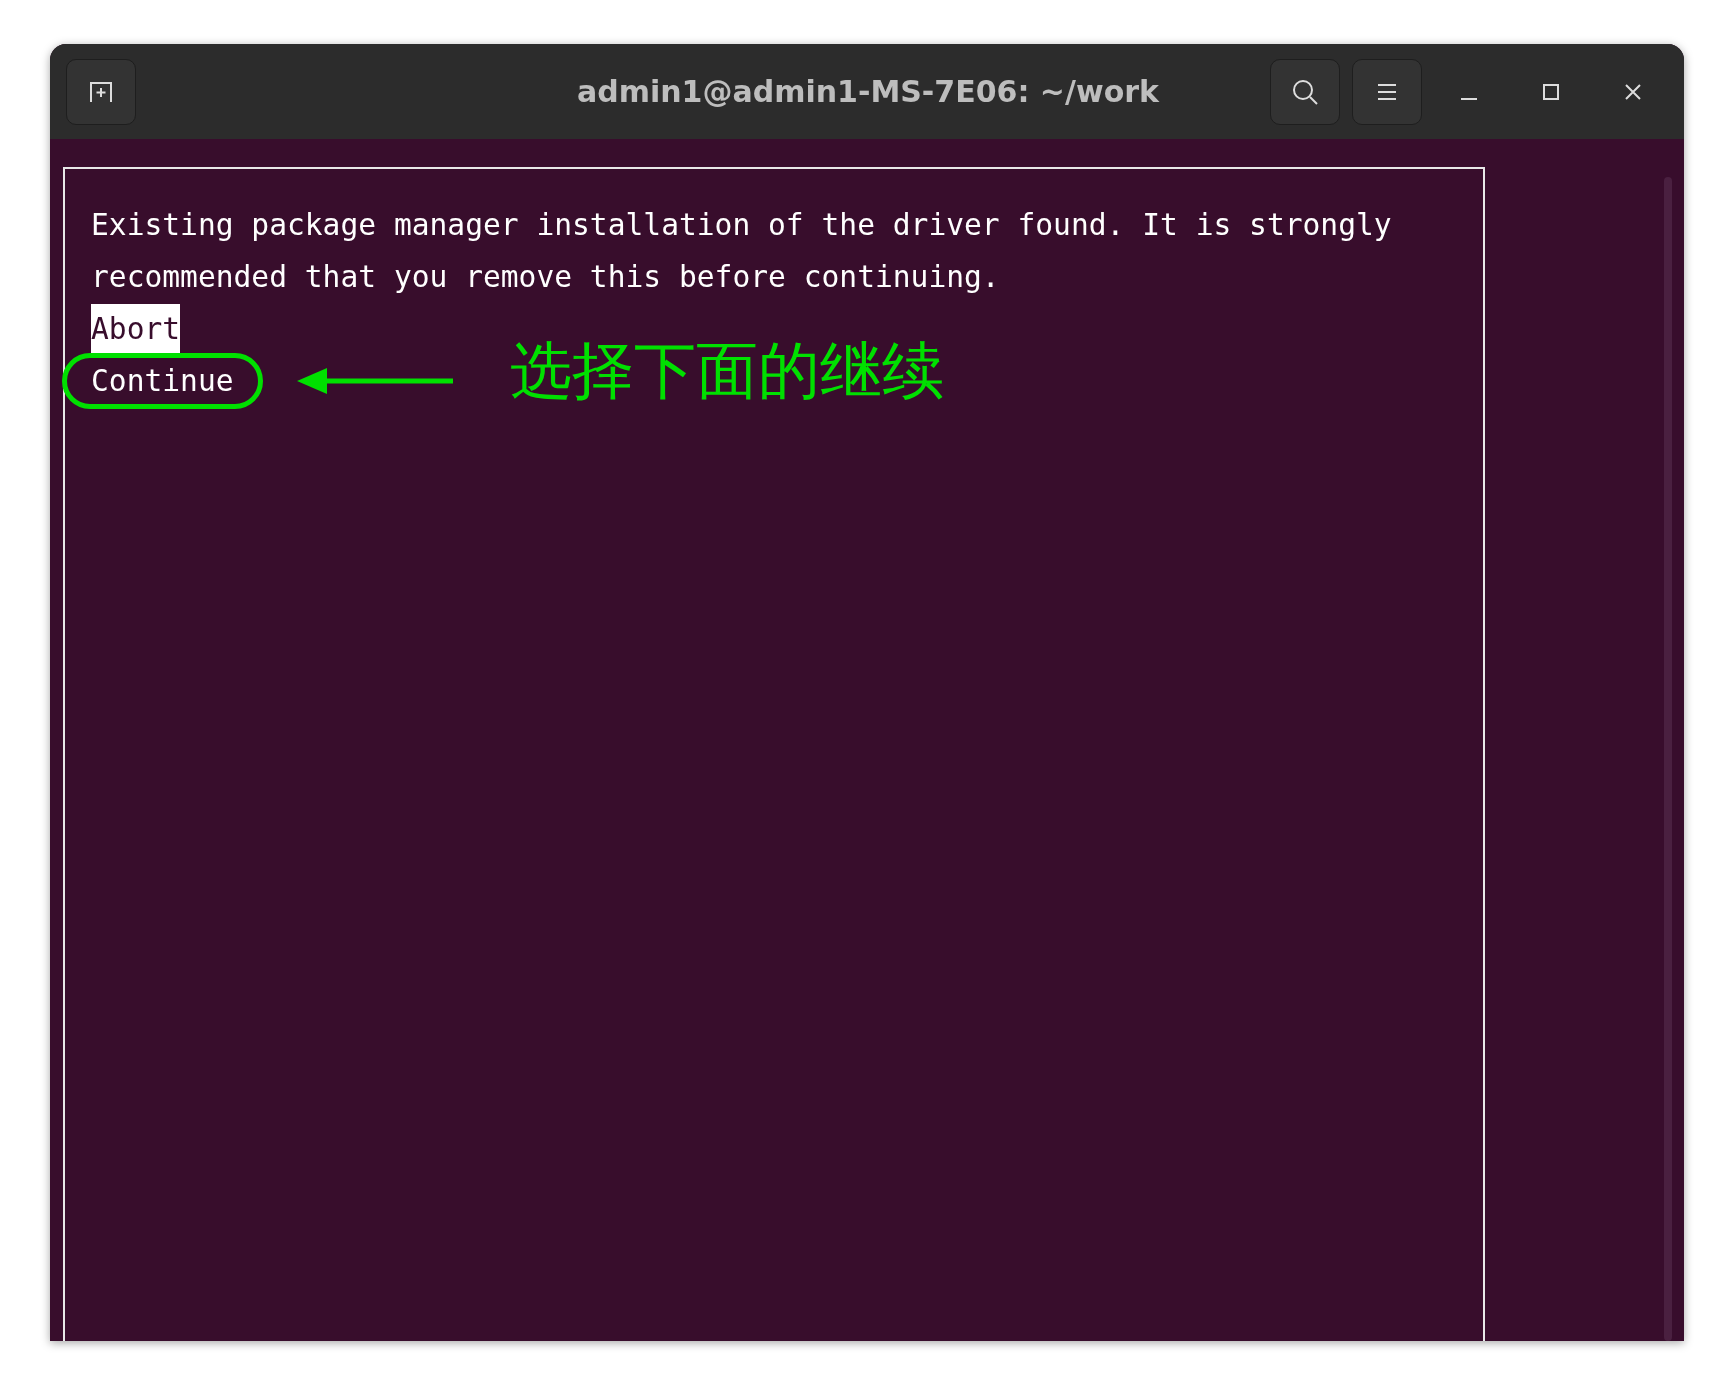  I want to click on scrollbar, so click(1668, 759).